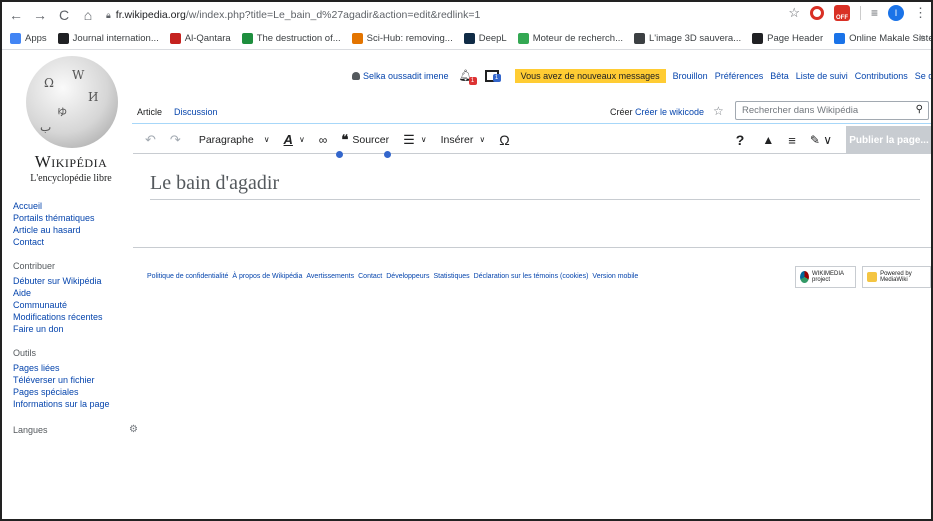 The image size is (933, 521). Describe the element at coordinates (200, 38) in the screenshot. I see `bookmark-item: Al-Qantara` at that location.